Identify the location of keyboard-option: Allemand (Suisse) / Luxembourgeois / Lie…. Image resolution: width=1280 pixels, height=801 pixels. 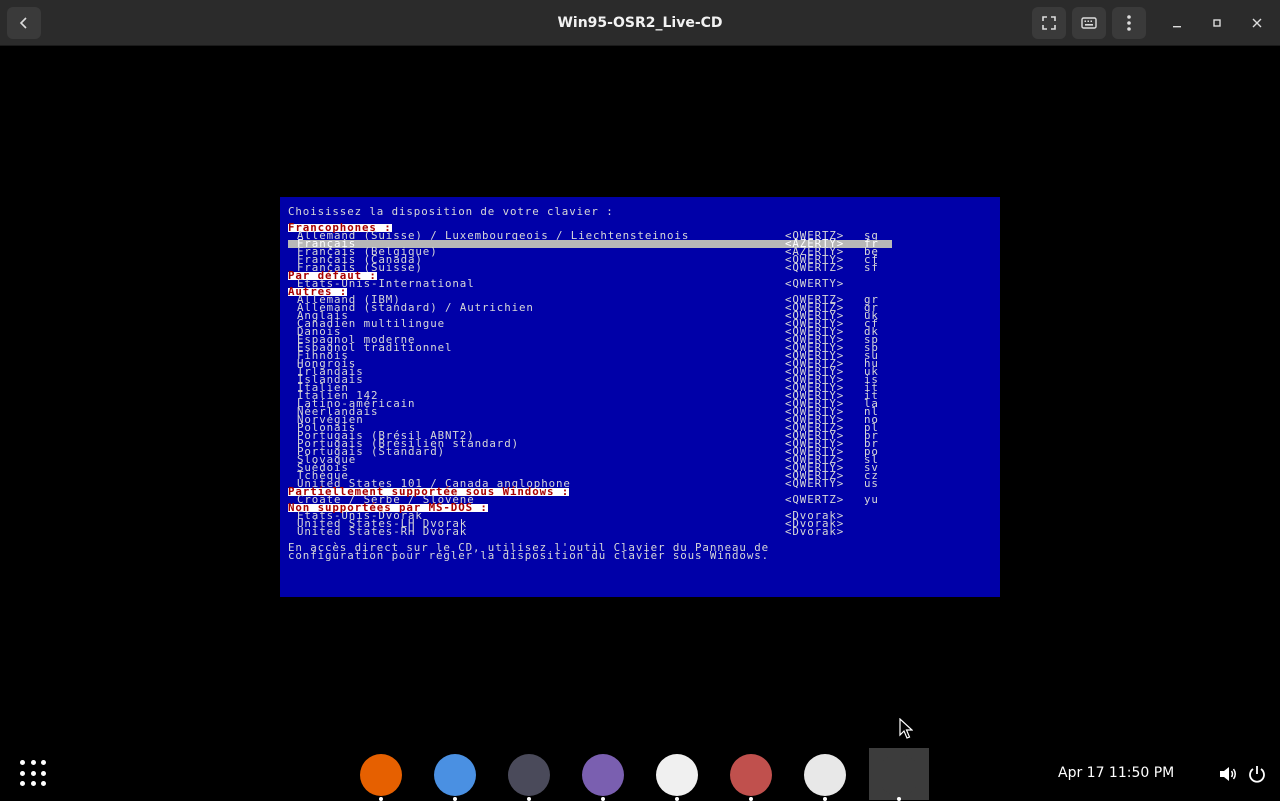
(640, 235).